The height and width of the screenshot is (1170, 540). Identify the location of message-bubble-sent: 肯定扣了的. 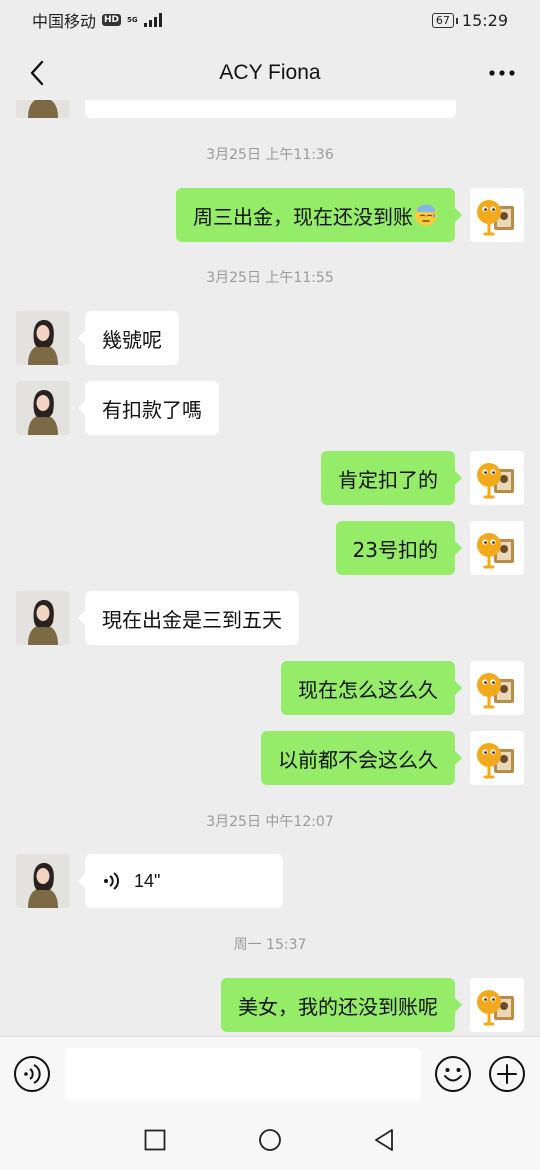
(391, 478).